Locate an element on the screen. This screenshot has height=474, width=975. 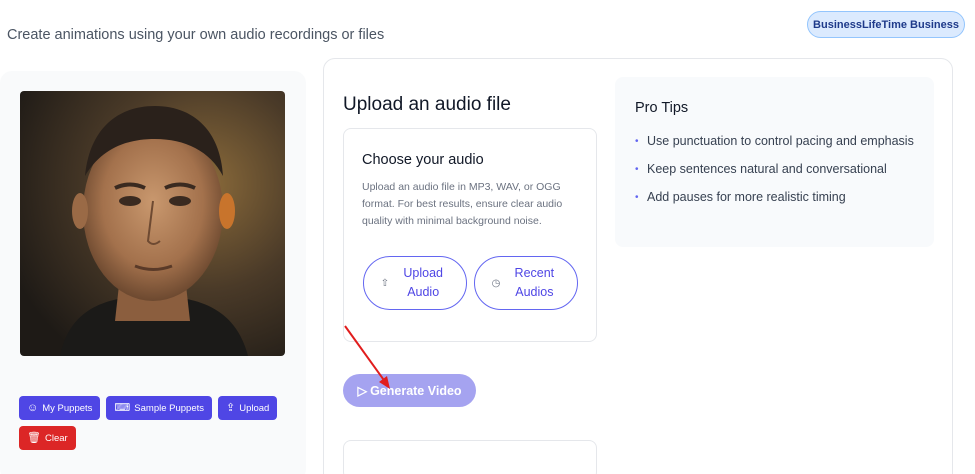
upload-puppet-button: ⇪ Upload is located at coordinates (248, 408).